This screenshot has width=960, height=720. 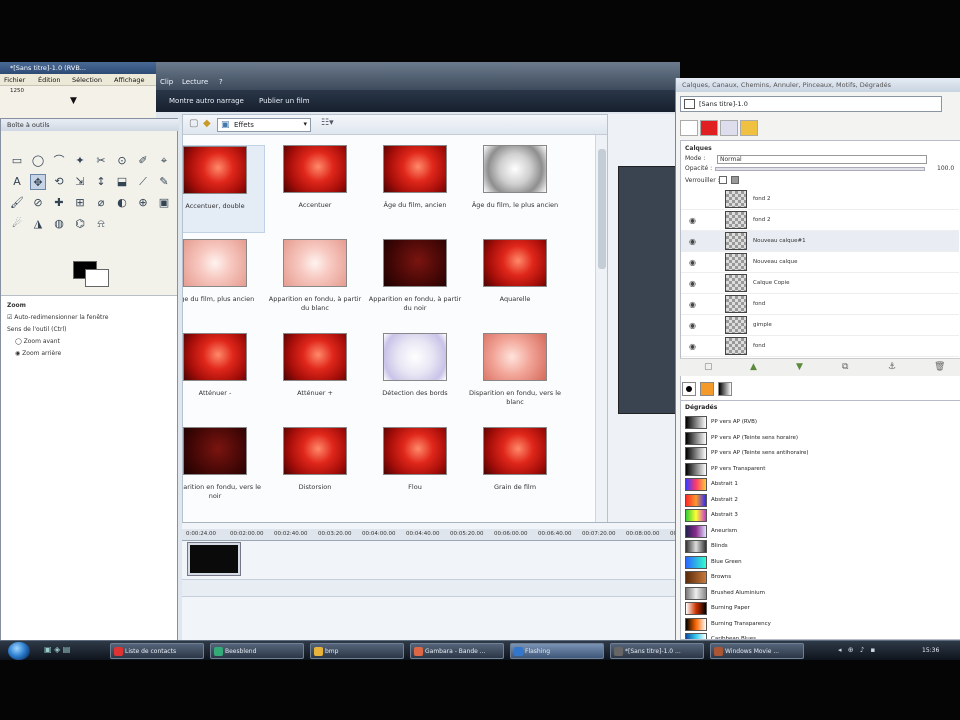 What do you see at coordinates (820, 577) in the screenshot?
I see `gradient-row: Browns` at bounding box center [820, 577].